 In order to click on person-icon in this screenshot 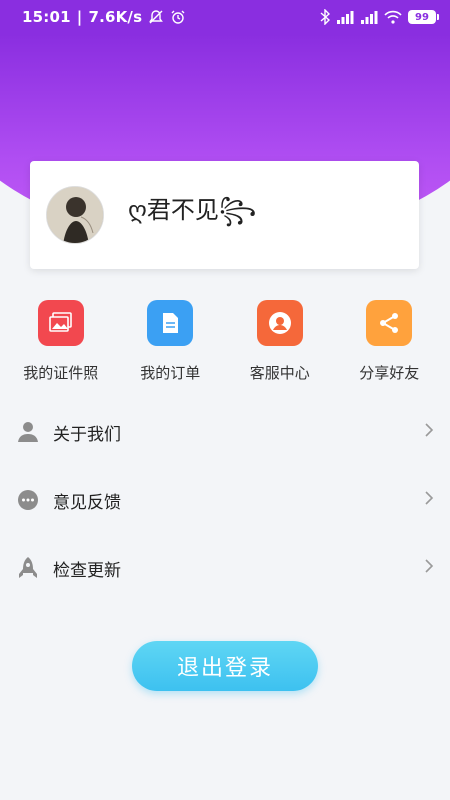, I will do `click(28, 432)`.